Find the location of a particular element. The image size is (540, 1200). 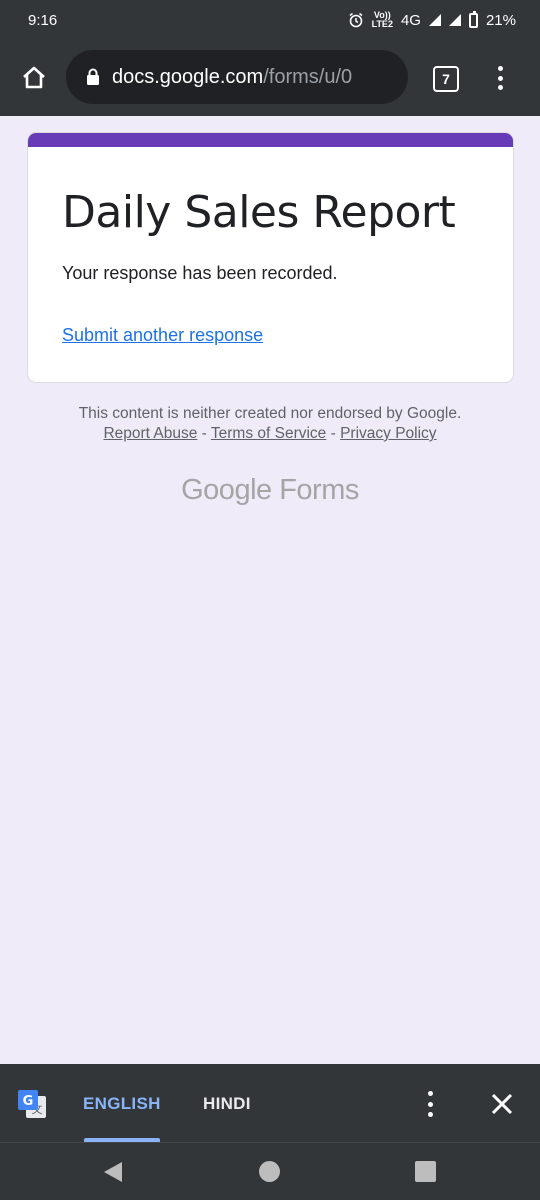

translate-bar: 文 G ENGLISH HINDI is located at coordinates (270, 1103).